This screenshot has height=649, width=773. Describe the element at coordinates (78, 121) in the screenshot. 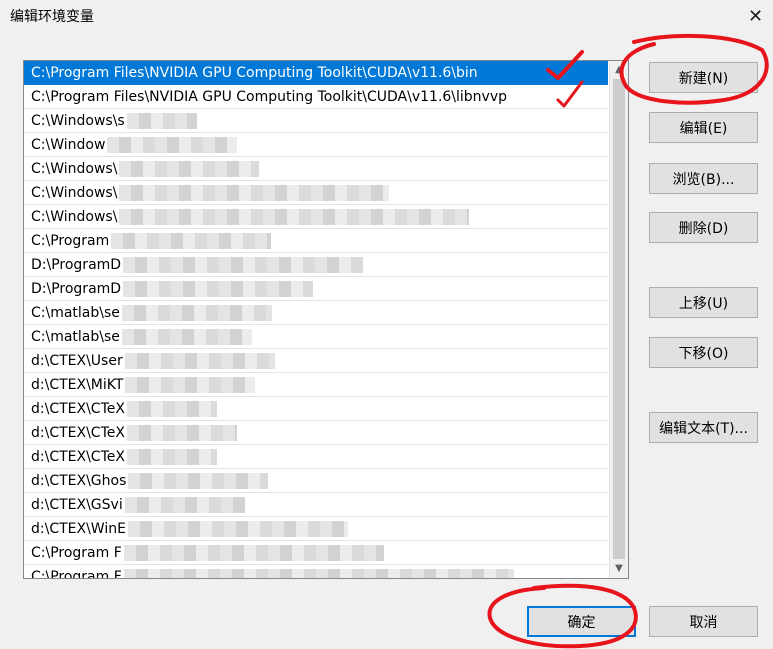

I see `path-text: C:\Windows\s` at that location.